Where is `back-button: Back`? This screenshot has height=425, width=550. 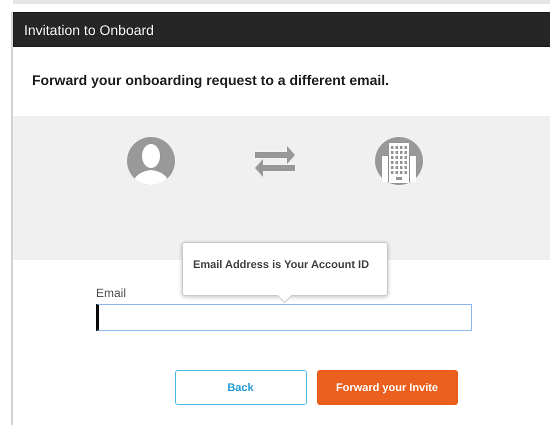
back-button: Back is located at coordinates (240, 387).